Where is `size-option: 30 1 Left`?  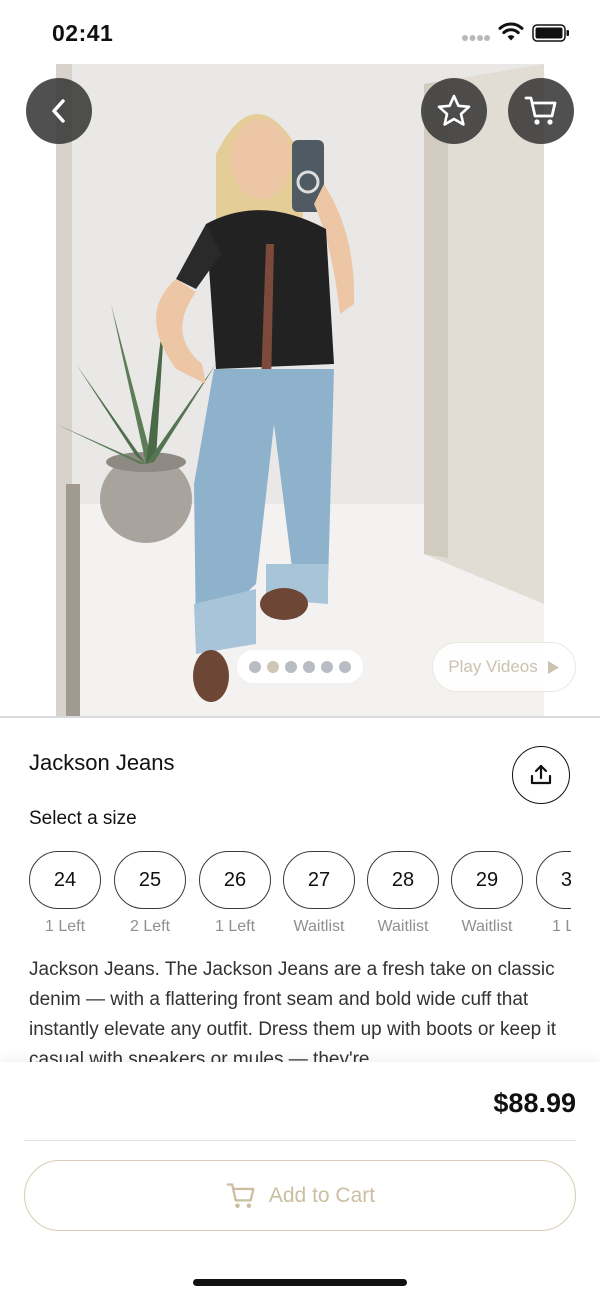 size-option: 30 1 Left is located at coordinates (553, 893).